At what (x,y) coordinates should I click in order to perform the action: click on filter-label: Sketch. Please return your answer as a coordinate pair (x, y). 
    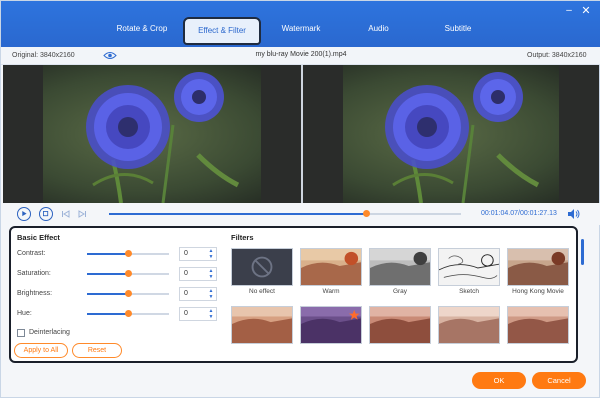
    Looking at the image, I should click on (469, 291).